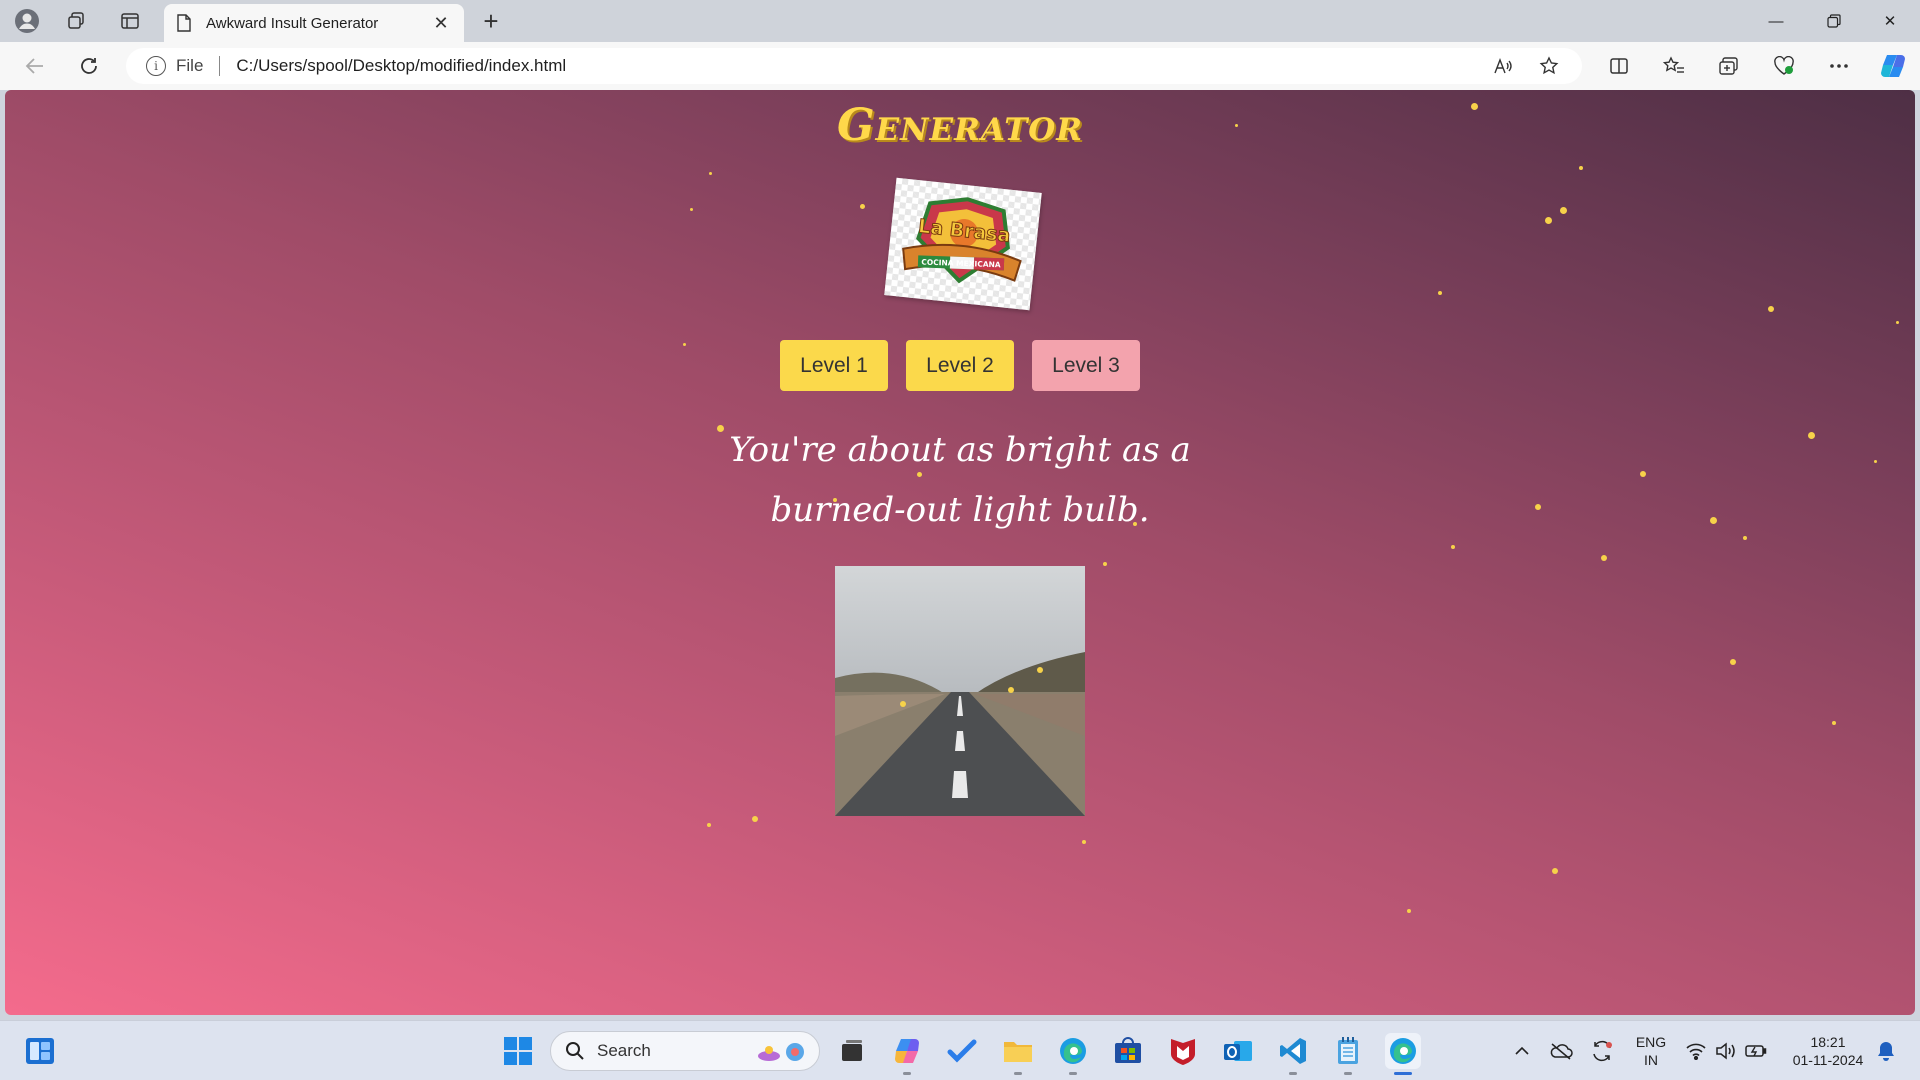 This screenshot has width=1920, height=1080. What do you see at coordinates (89, 66) in the screenshot?
I see `refresh-icon` at bounding box center [89, 66].